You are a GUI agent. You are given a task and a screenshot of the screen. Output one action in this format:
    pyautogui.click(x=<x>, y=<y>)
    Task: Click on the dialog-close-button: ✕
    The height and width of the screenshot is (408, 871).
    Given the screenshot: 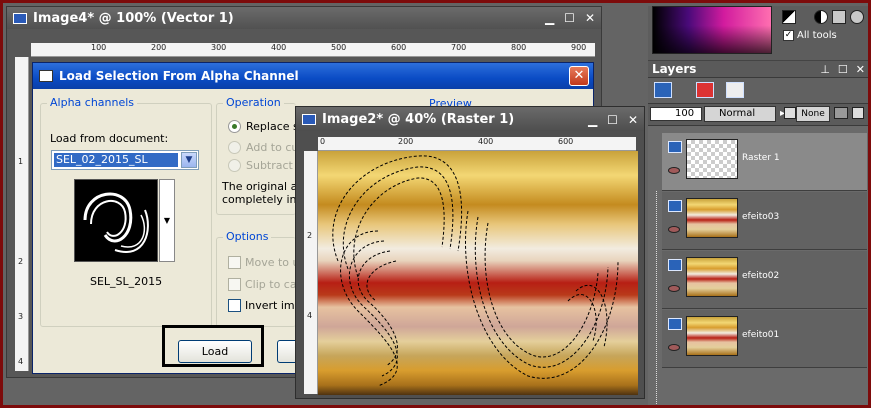 What is the action you would take?
    pyautogui.click(x=579, y=76)
    